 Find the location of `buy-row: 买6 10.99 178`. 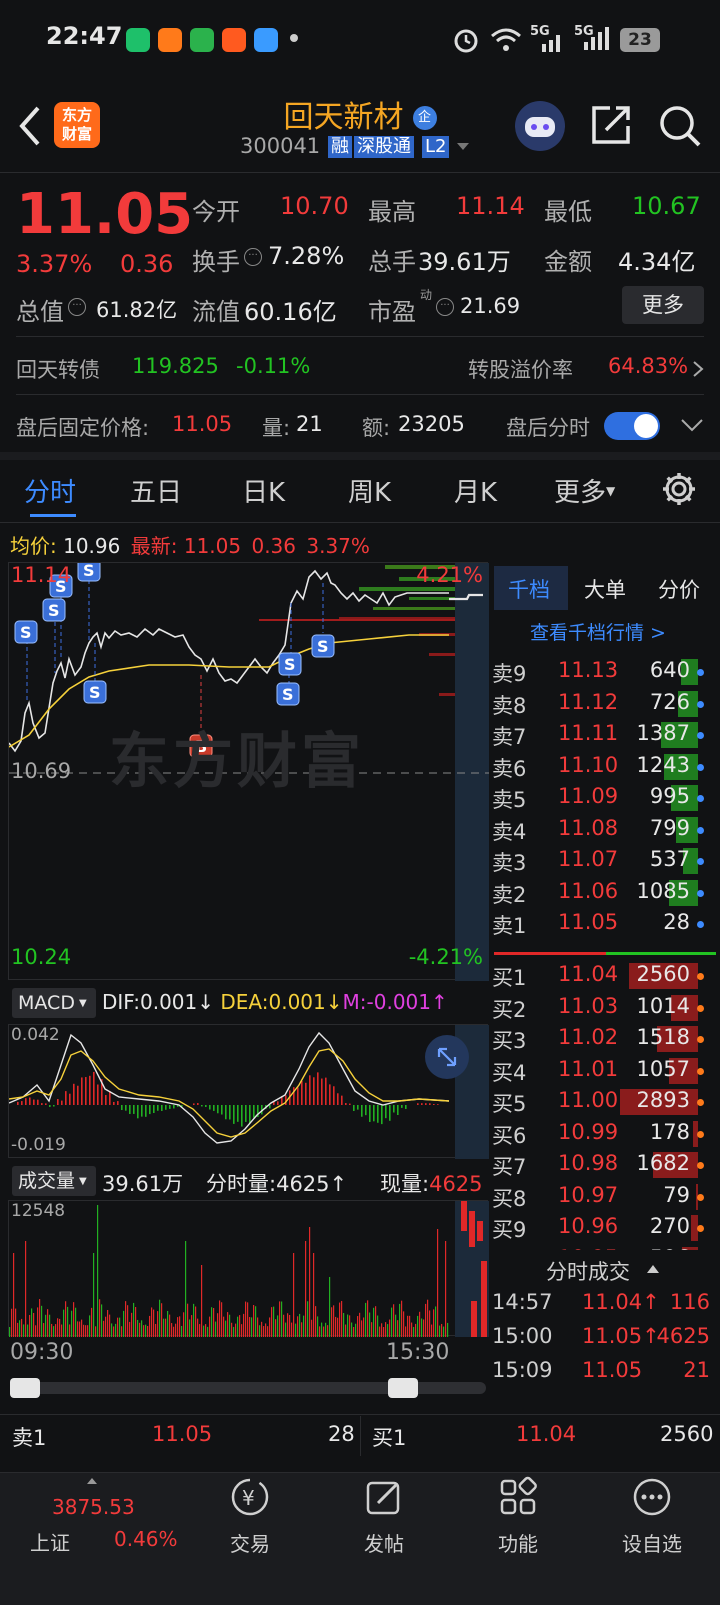

buy-row: 买6 10.99 178 is located at coordinates (605, 1134).